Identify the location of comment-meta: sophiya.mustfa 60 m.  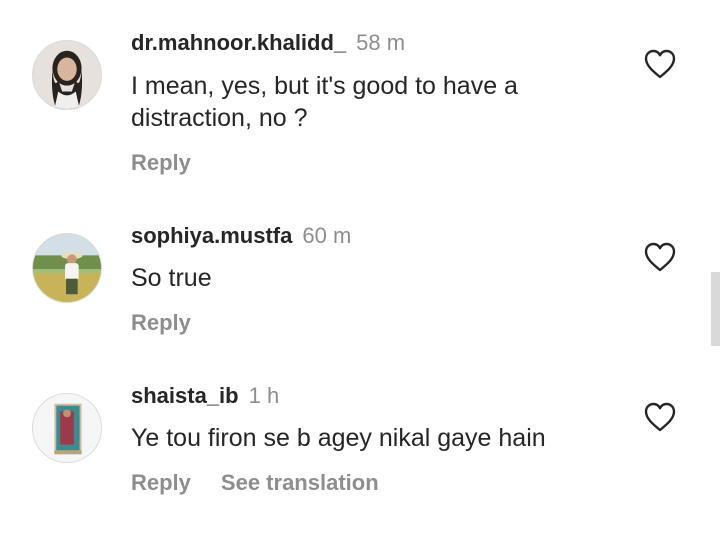
(241, 236).